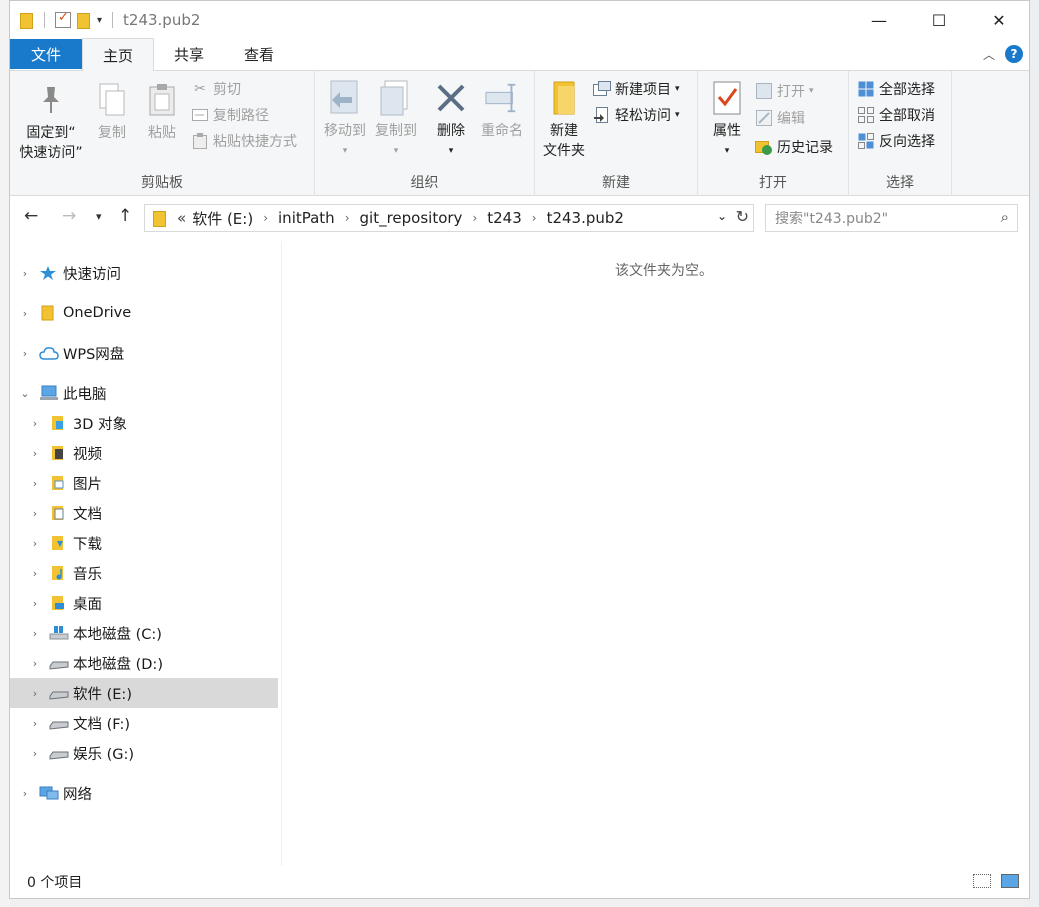 The width and height of the screenshot is (1039, 907). I want to click on cut-button: ✂ 剪切, so click(216, 89).